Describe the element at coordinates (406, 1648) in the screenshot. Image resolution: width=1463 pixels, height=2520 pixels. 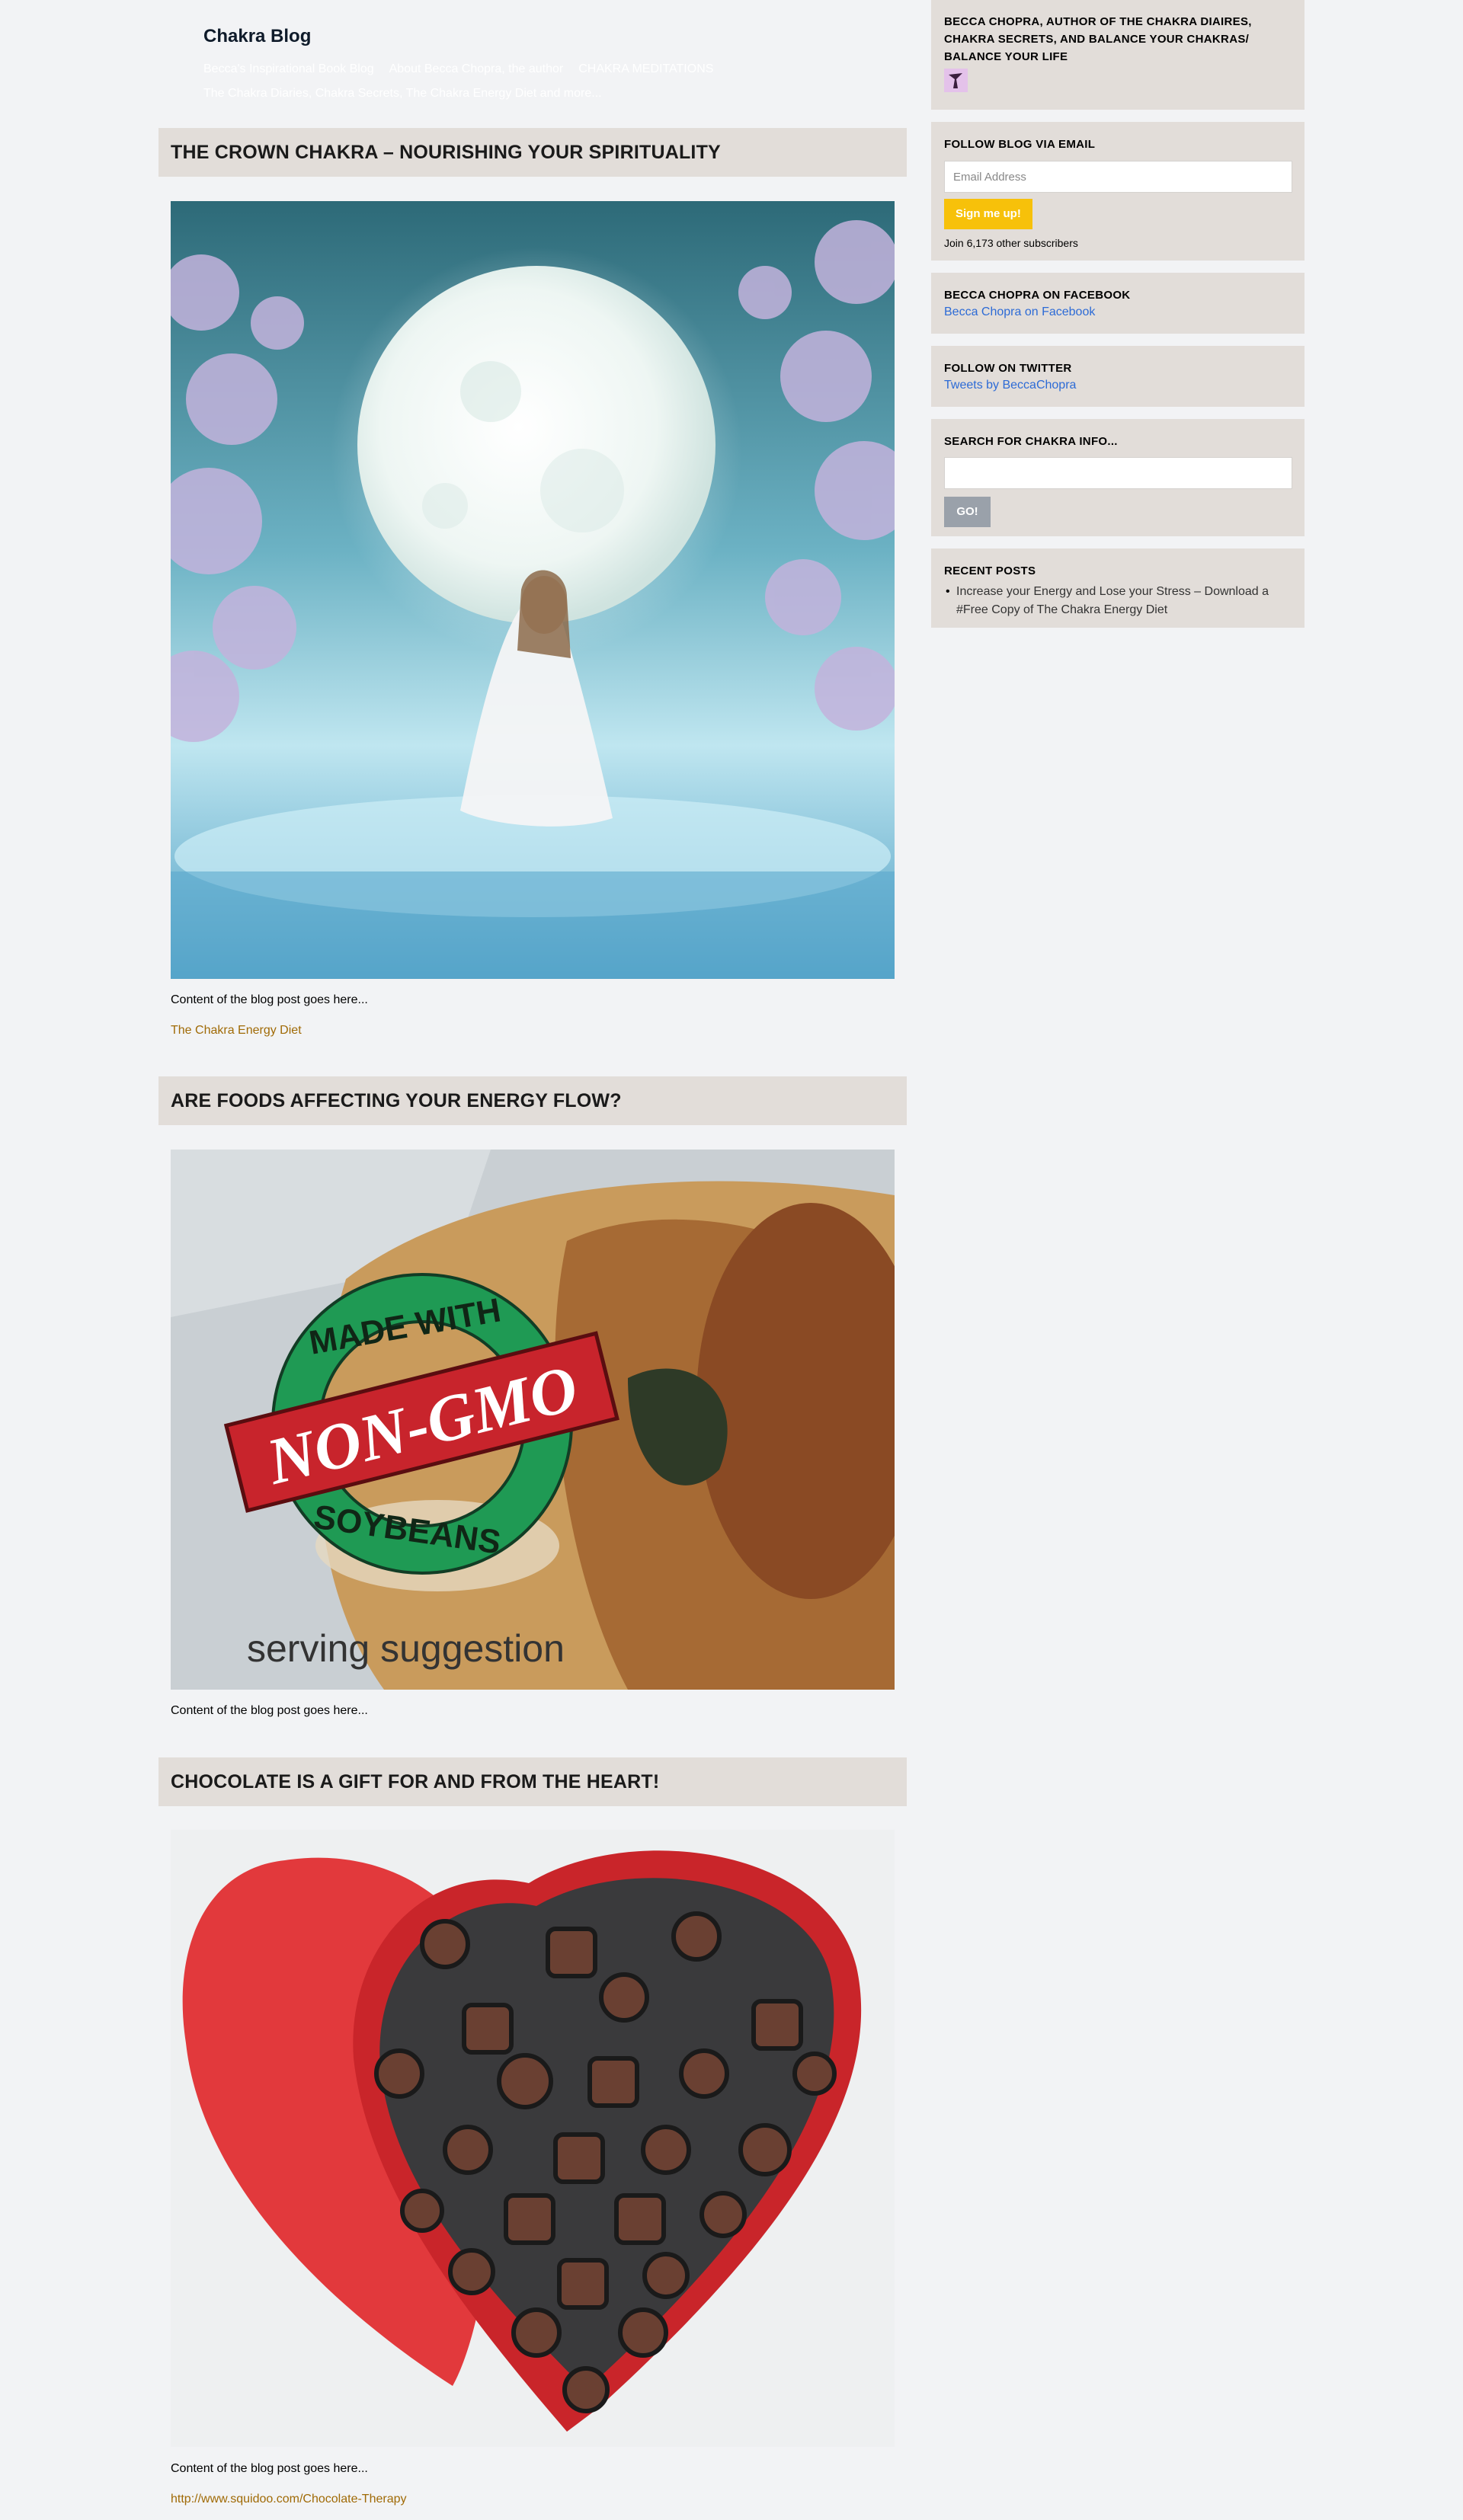
I see `serving-suggestion-text: serving suggestion` at that location.